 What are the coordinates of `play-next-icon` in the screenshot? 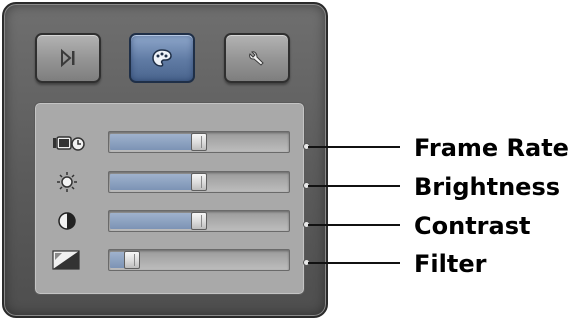 It's located at (68, 58).